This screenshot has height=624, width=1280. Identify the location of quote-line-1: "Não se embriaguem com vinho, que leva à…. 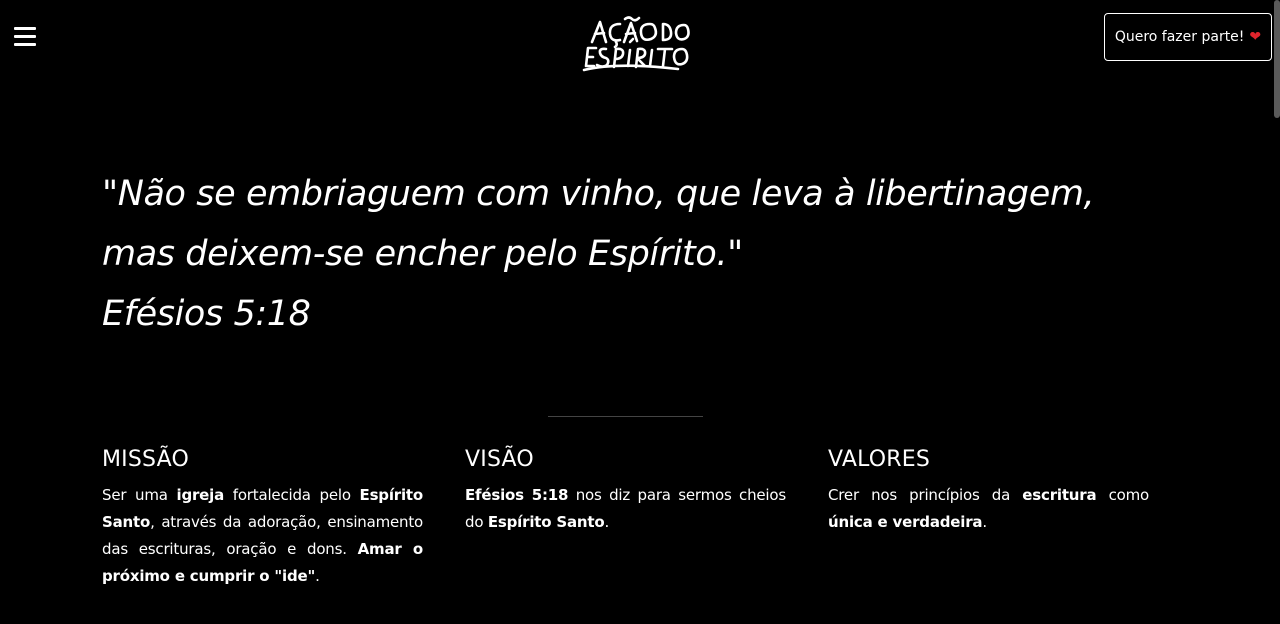
(598, 194).